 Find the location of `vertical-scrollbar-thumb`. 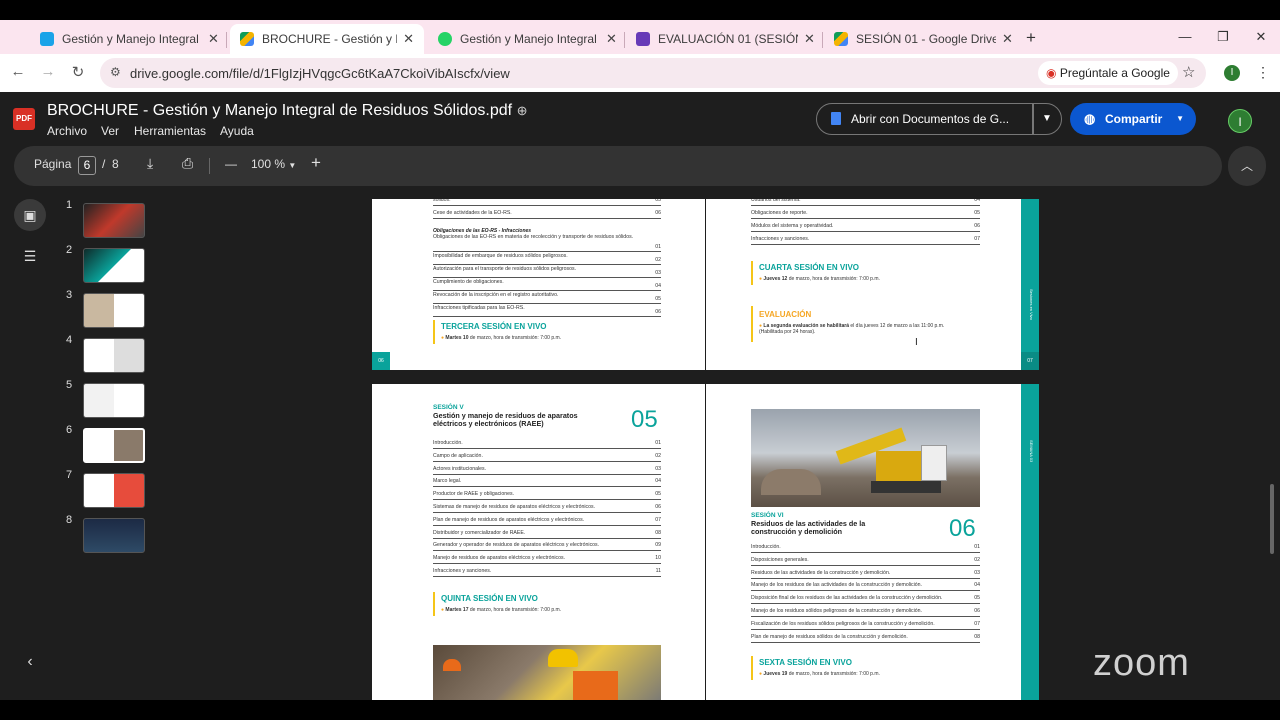

vertical-scrollbar-thumb is located at coordinates (1272, 519).